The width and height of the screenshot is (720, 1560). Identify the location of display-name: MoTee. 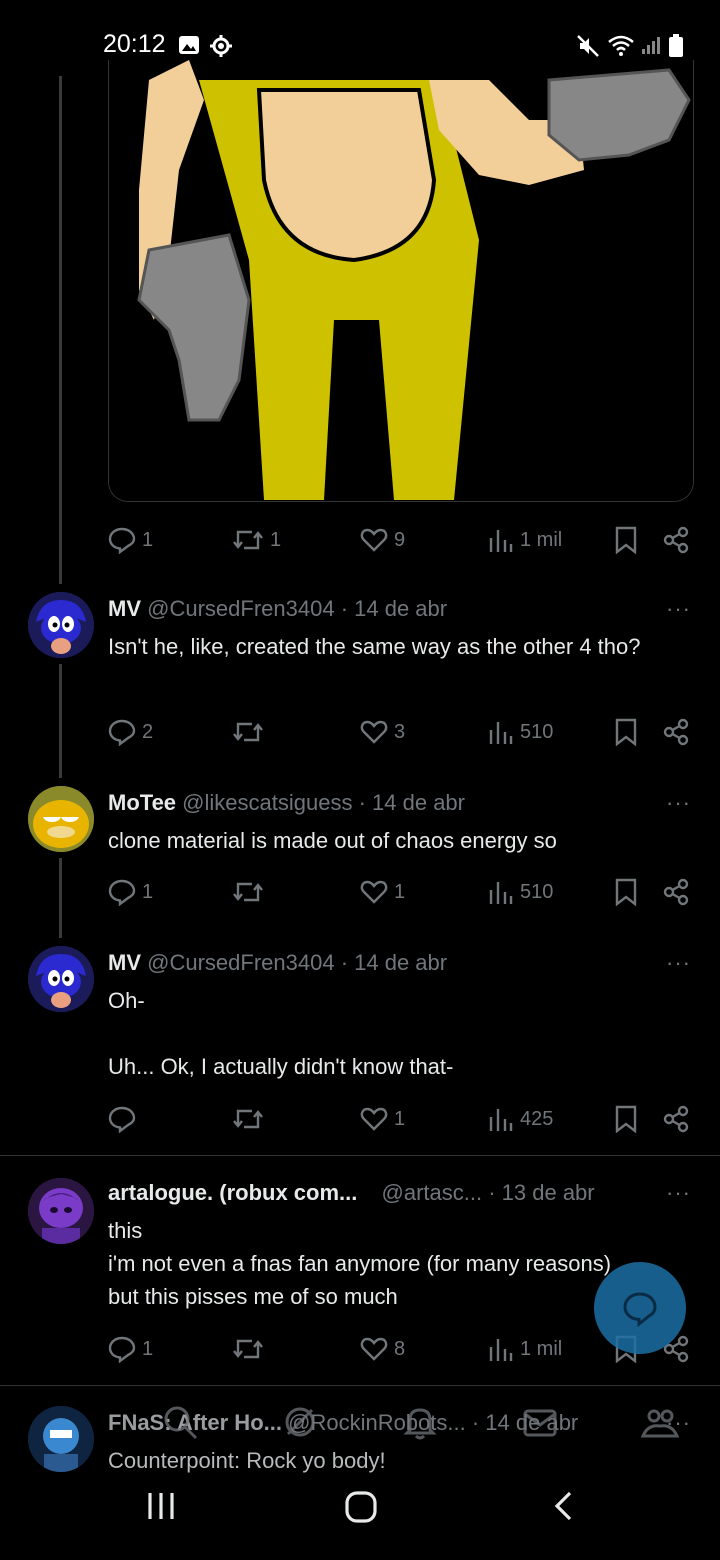
(142, 802).